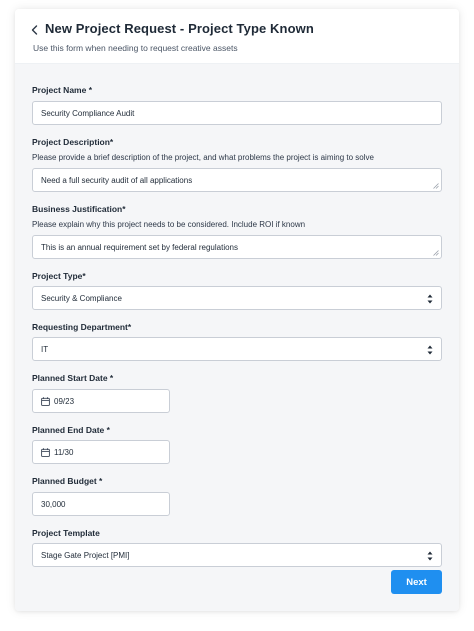 Image resolution: width=474 pixels, height=631 pixels. Describe the element at coordinates (67, 481) in the screenshot. I see `planned-budget-label: Planned Budget *` at that location.